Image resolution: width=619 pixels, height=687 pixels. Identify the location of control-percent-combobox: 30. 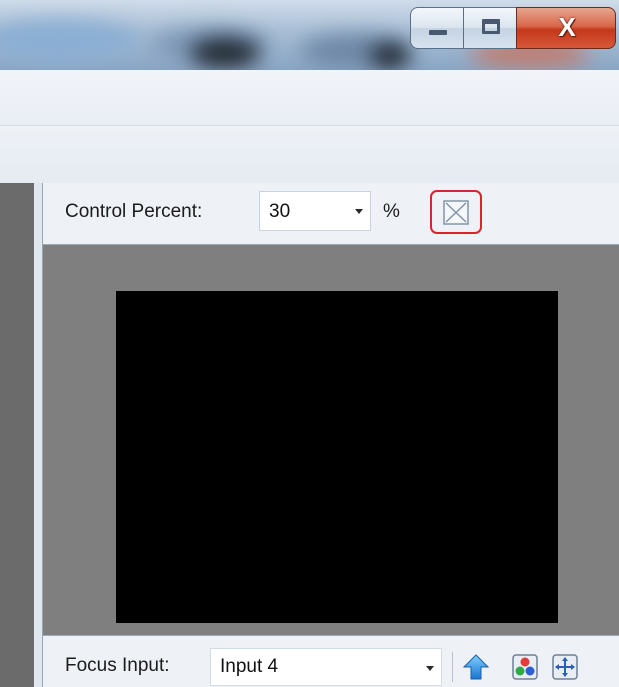
(315, 211).